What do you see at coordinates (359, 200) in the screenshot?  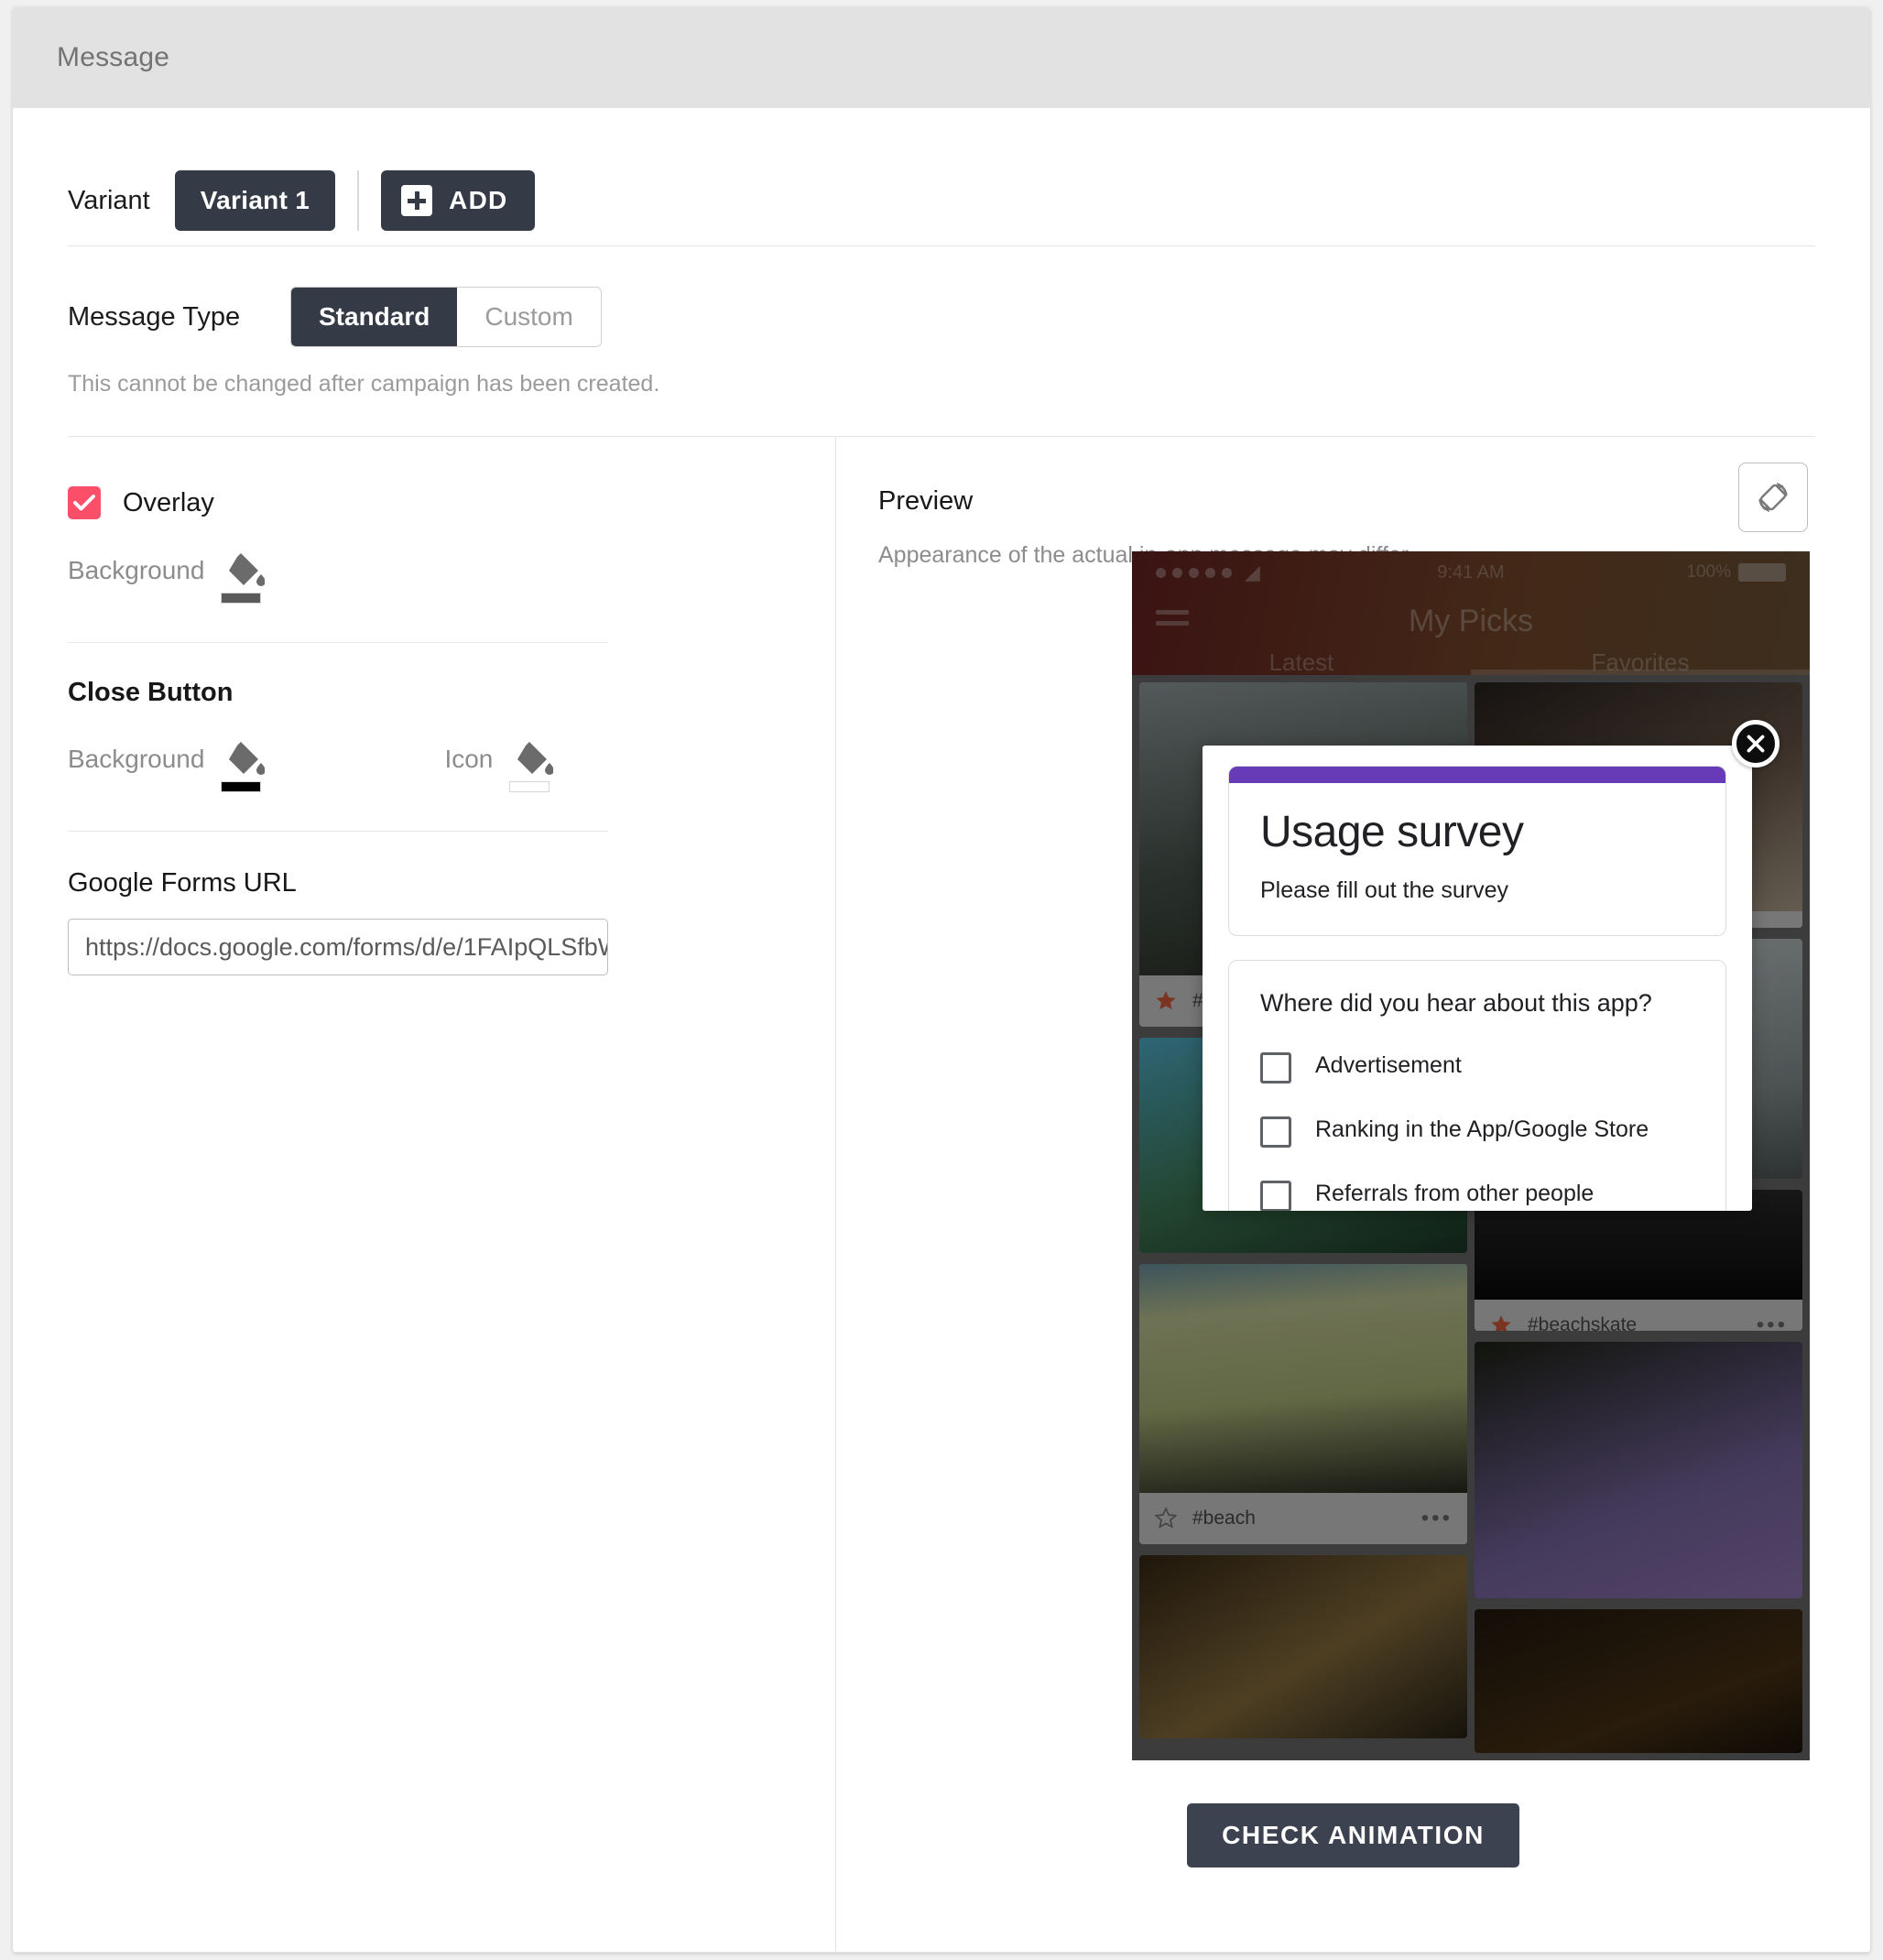 I see `variant-divider` at bounding box center [359, 200].